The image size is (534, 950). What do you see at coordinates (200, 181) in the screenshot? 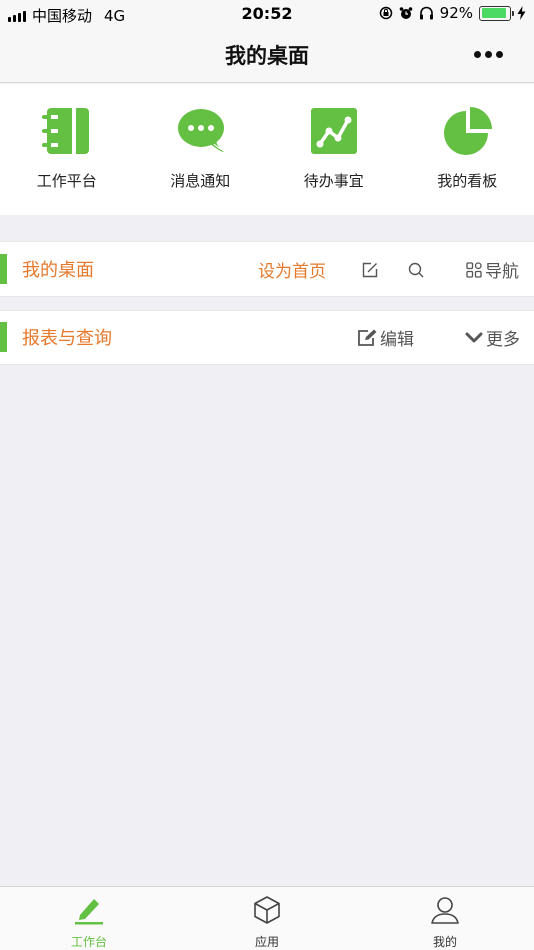
I see `quick-action-label: 消息通知` at bounding box center [200, 181].